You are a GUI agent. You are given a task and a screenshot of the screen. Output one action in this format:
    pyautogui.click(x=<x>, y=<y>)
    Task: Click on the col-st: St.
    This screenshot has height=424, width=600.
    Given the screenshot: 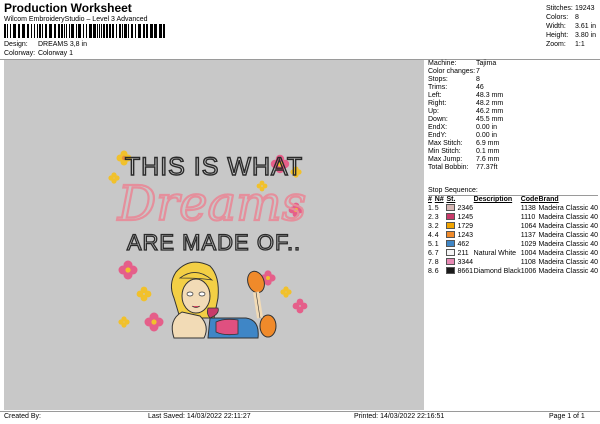 What is the action you would take?
    pyautogui.click(x=451, y=199)
    